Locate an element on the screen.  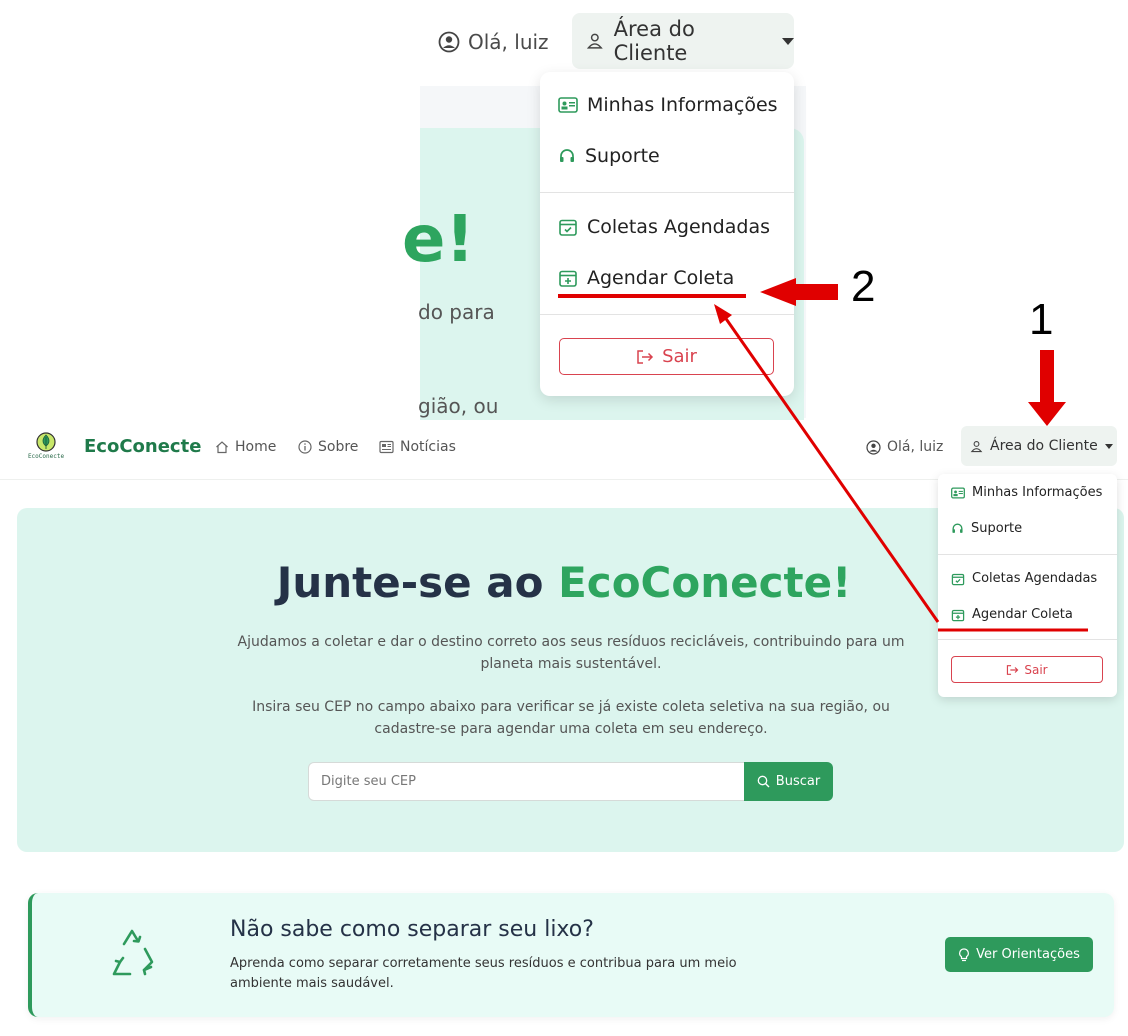
zoom-menu-label: Minhas Informações is located at coordinates (682, 105).